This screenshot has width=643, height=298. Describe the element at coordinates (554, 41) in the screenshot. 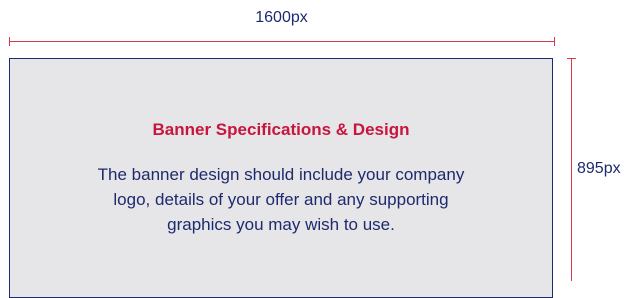

I see `width-dimension-right-tick` at that location.